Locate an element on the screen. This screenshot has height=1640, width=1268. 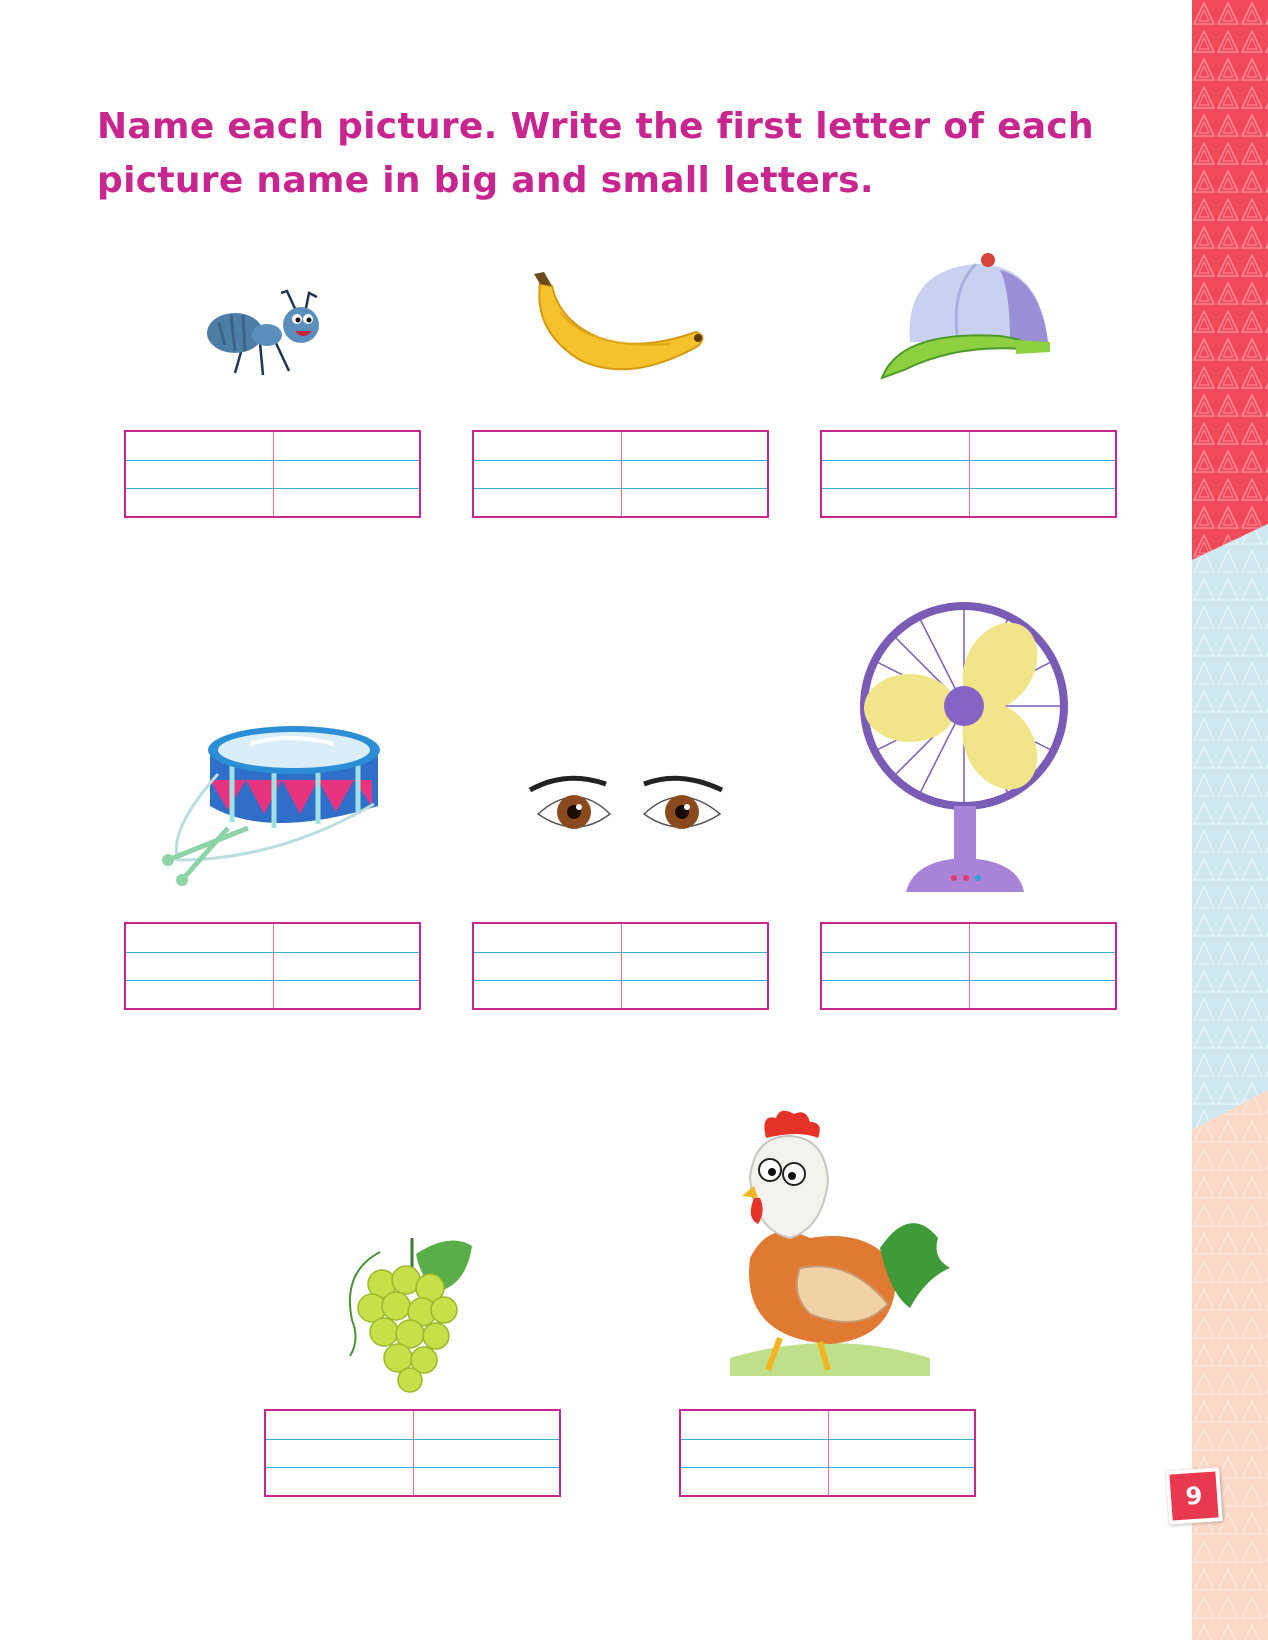
cap-icon is located at coordinates (970, 317).